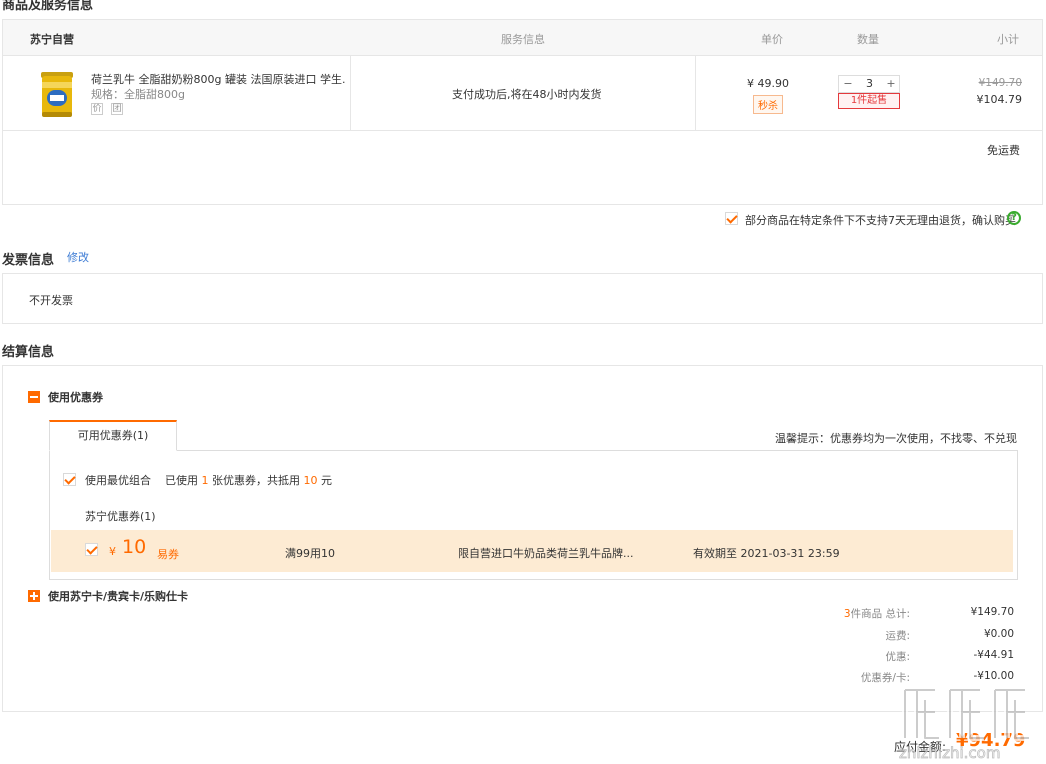 The image size is (1046, 764). Describe the element at coordinates (120, 516) in the screenshot. I see `coupon-group-label: 苏宁优惠券(1)` at that location.